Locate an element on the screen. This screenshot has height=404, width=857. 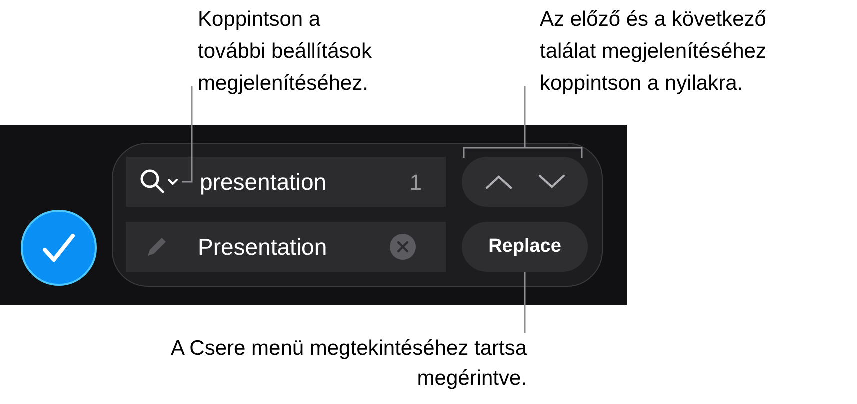
replace-button: Replace is located at coordinates (525, 247).